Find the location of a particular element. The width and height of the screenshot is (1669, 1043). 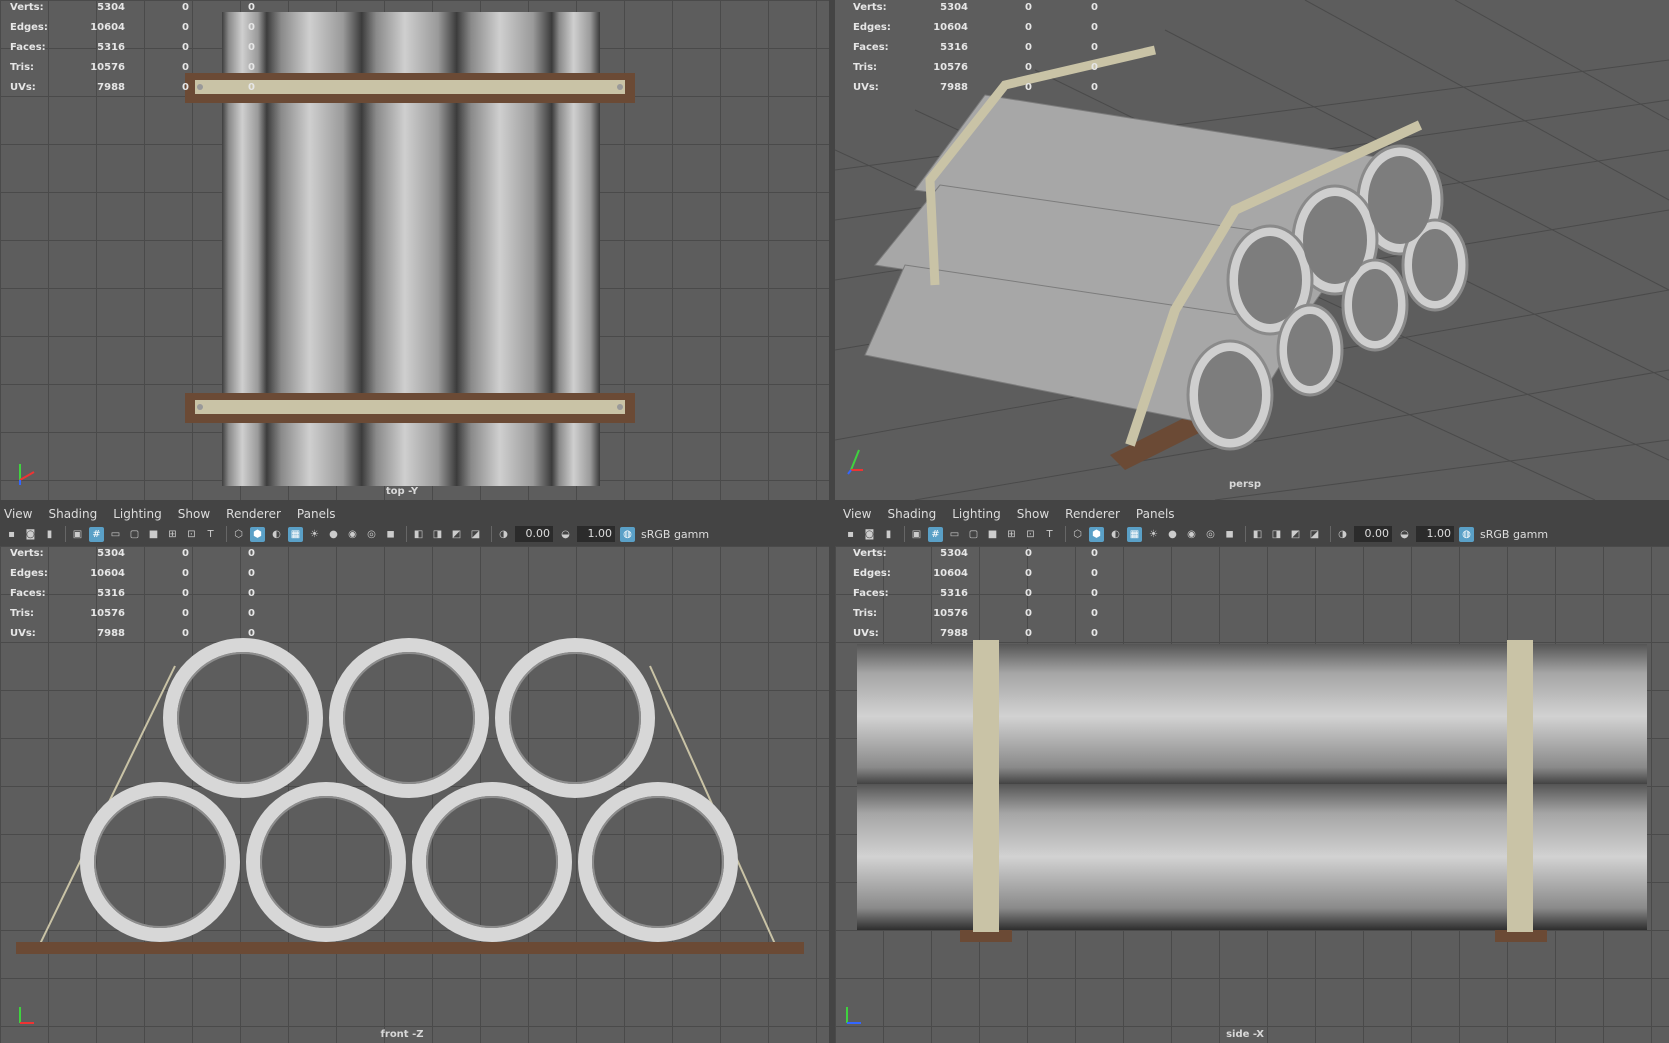

top-view-scene is located at coordinates (410, 249).